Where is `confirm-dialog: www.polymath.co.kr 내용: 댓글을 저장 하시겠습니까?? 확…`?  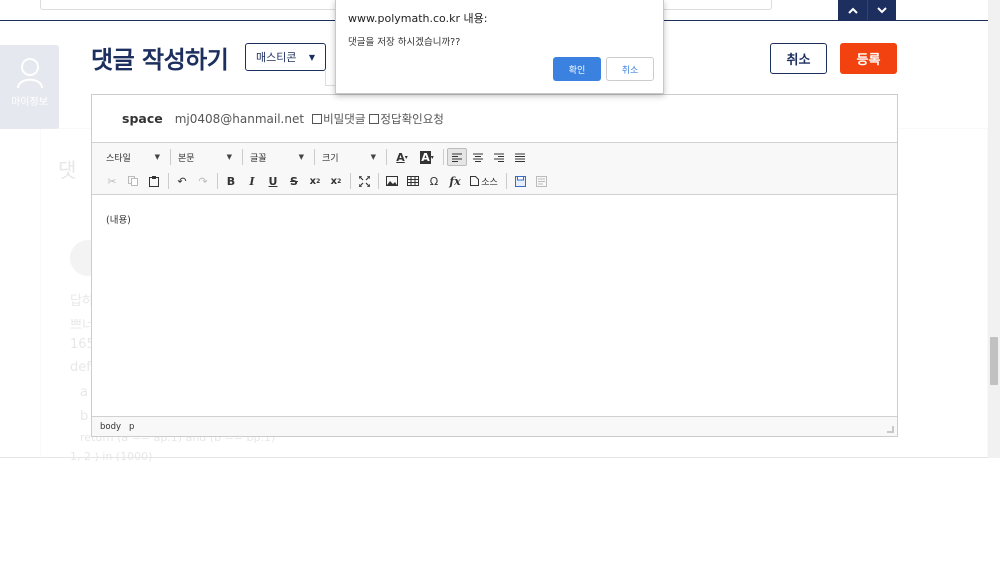 confirm-dialog: www.polymath.co.kr 내용: 댓글을 저장 하시겠습니까?? 확… is located at coordinates (499, 47).